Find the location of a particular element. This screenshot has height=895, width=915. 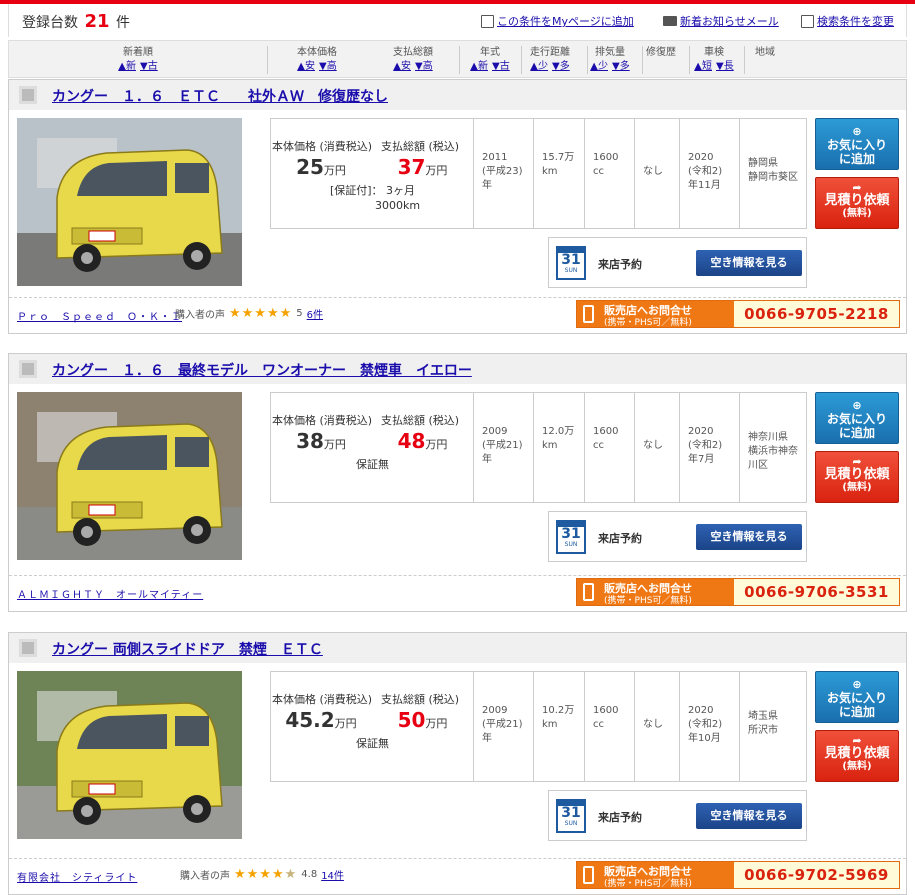

add-favorite-label-2: に追加 is located at coordinates (856, 712).